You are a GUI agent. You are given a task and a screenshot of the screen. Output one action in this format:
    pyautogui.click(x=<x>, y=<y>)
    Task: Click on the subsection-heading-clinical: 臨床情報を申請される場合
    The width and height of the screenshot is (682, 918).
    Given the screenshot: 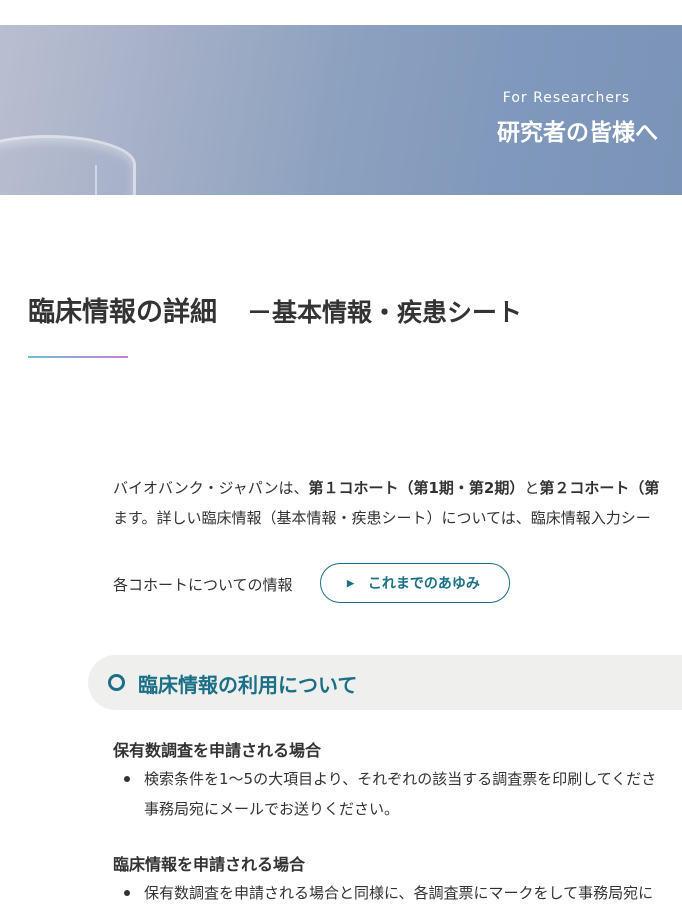 What is the action you would take?
    pyautogui.click(x=209, y=864)
    